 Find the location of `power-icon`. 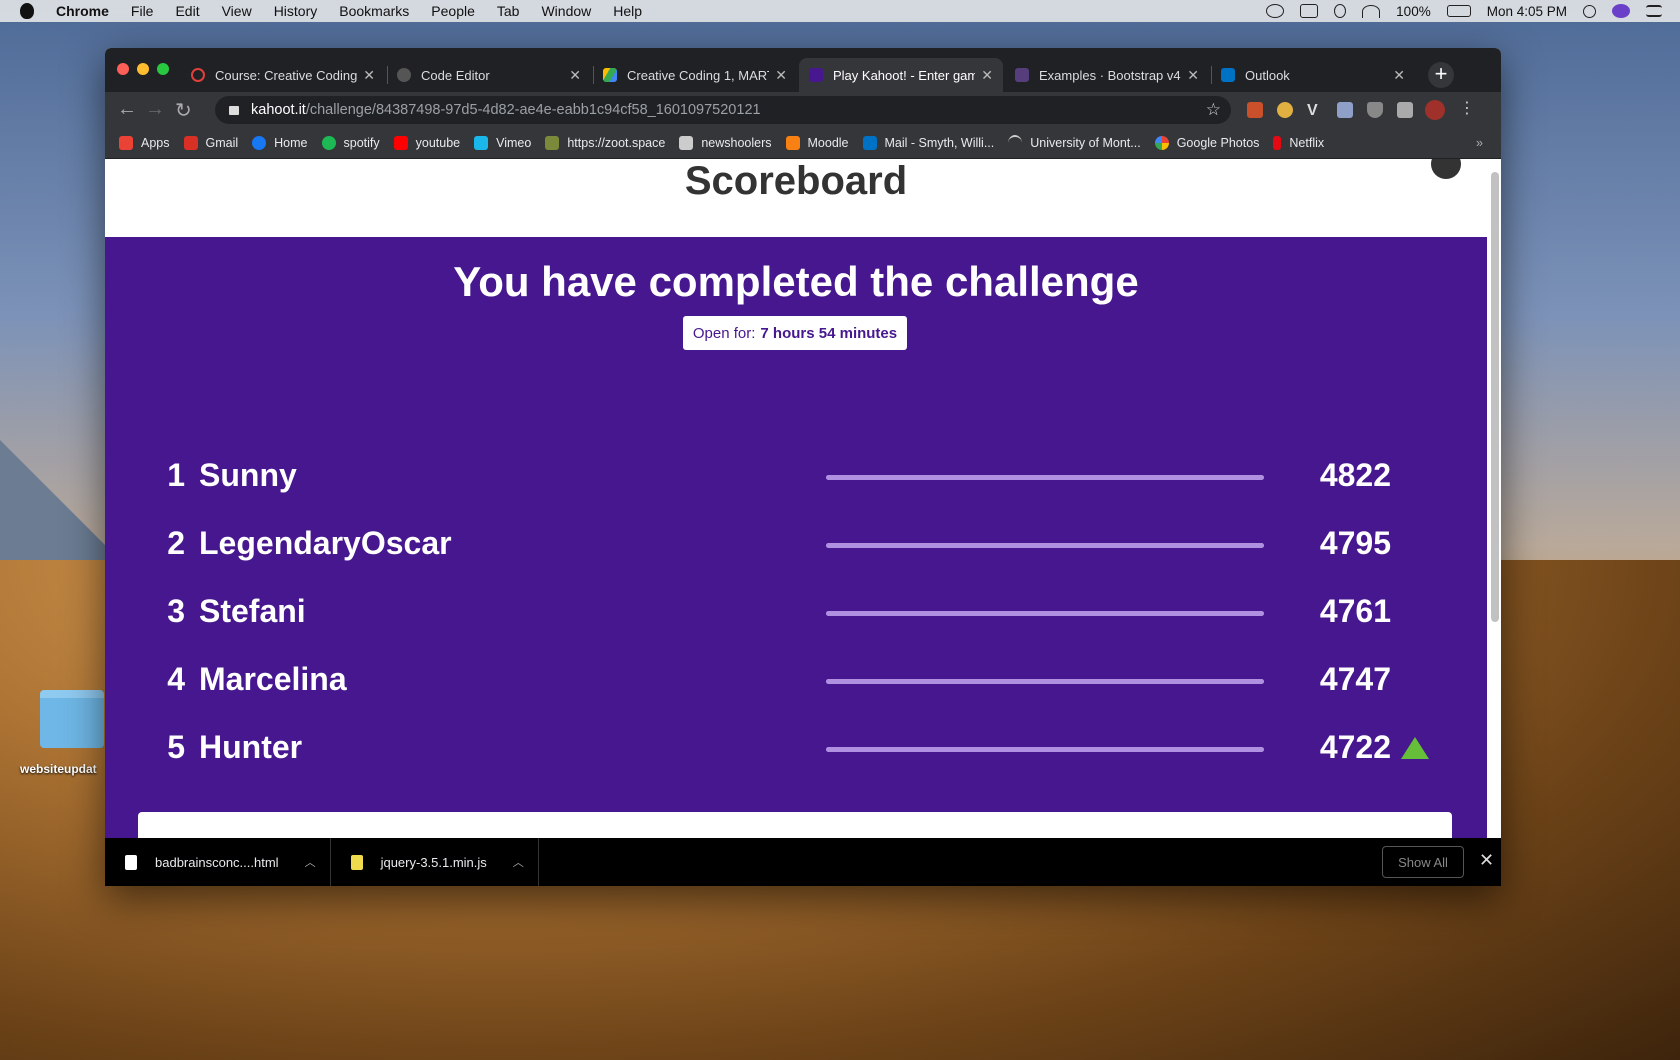

power-icon is located at coordinates (198, 75).